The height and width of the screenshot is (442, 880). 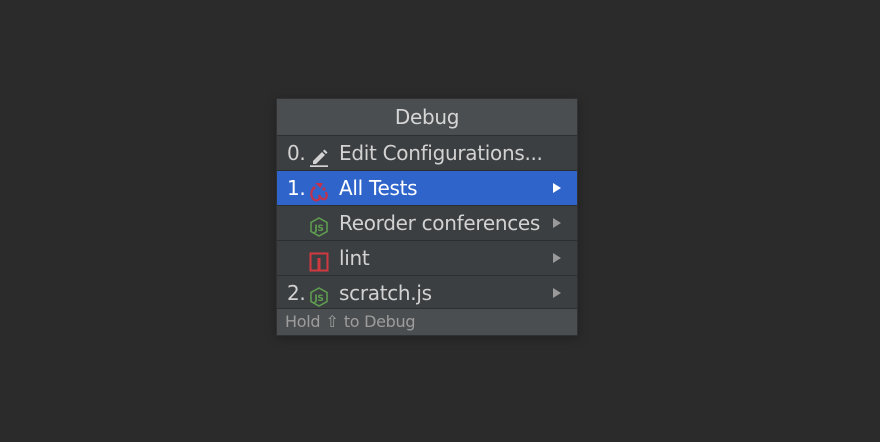 I want to click on menu-item-label: lint, so click(x=354, y=258).